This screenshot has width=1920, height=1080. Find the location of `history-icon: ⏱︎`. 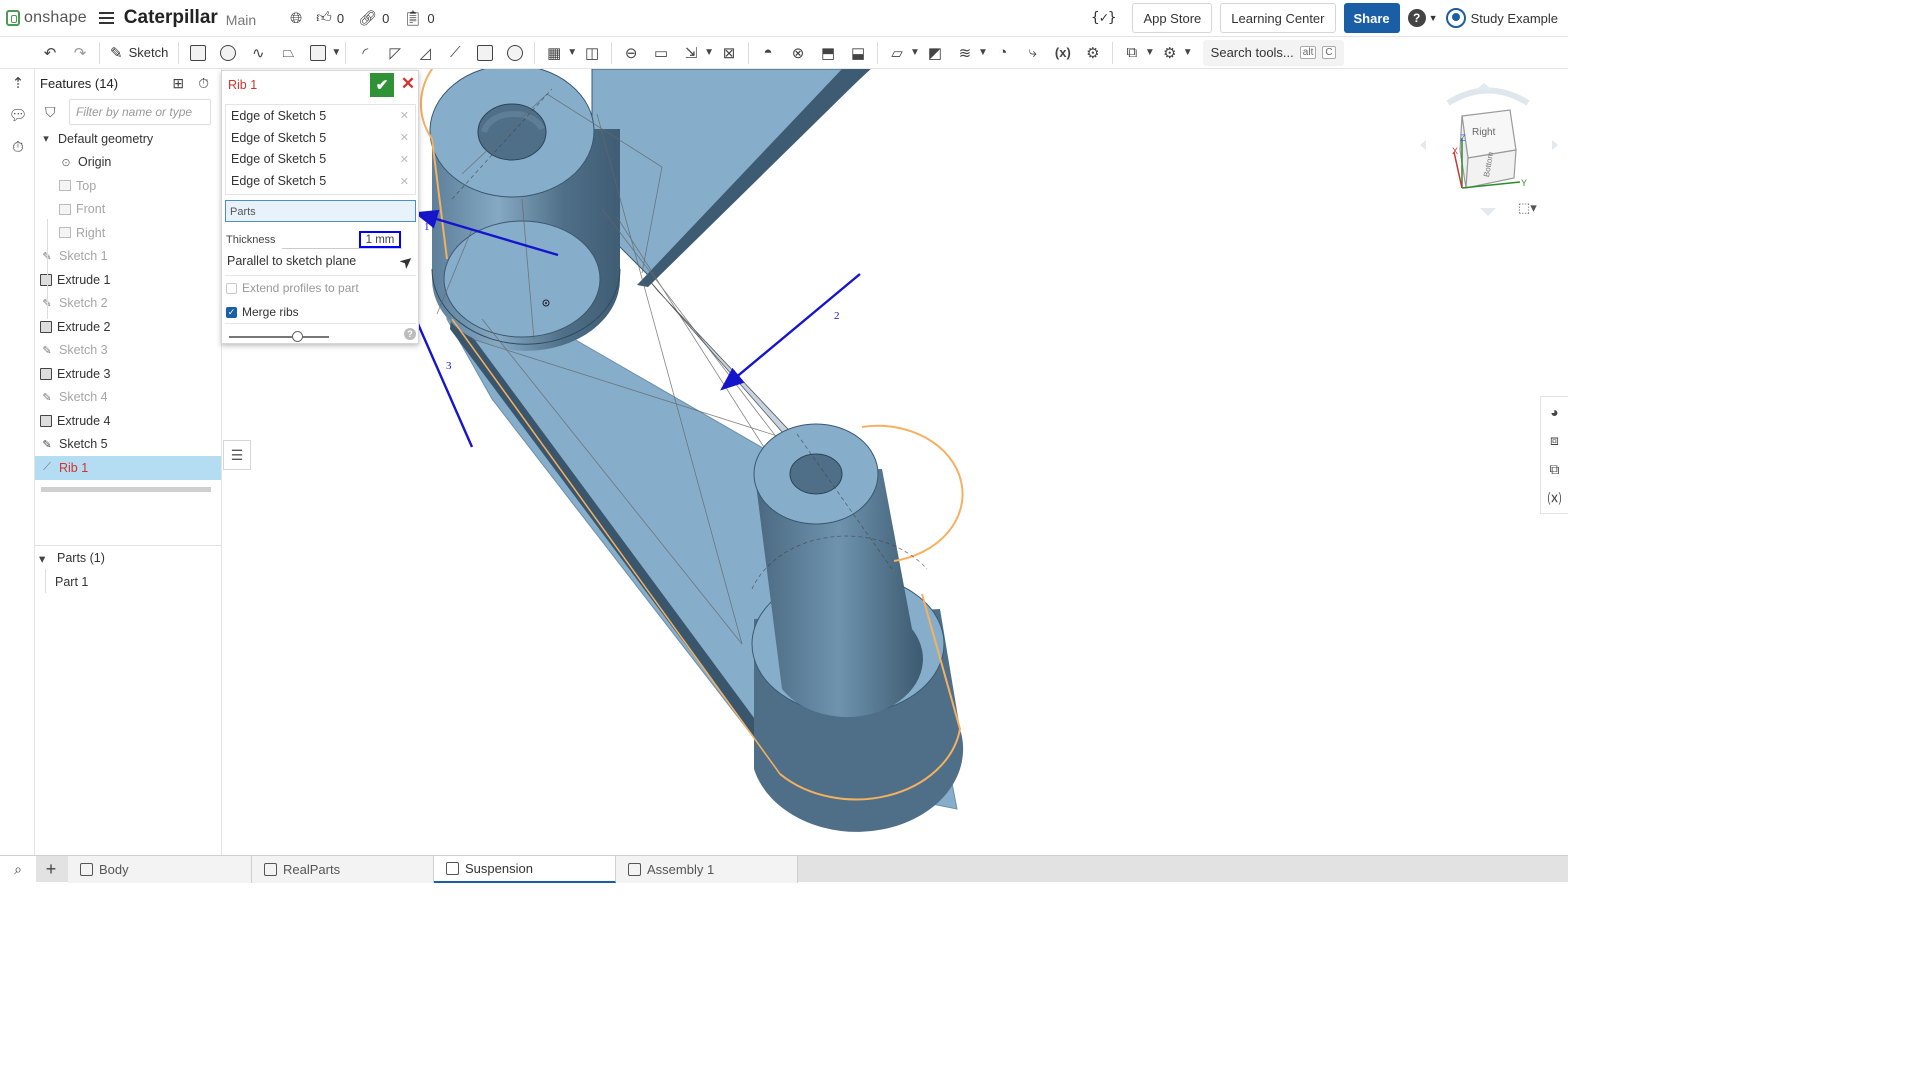

history-icon: ⏱︎ is located at coordinates (18, 147).